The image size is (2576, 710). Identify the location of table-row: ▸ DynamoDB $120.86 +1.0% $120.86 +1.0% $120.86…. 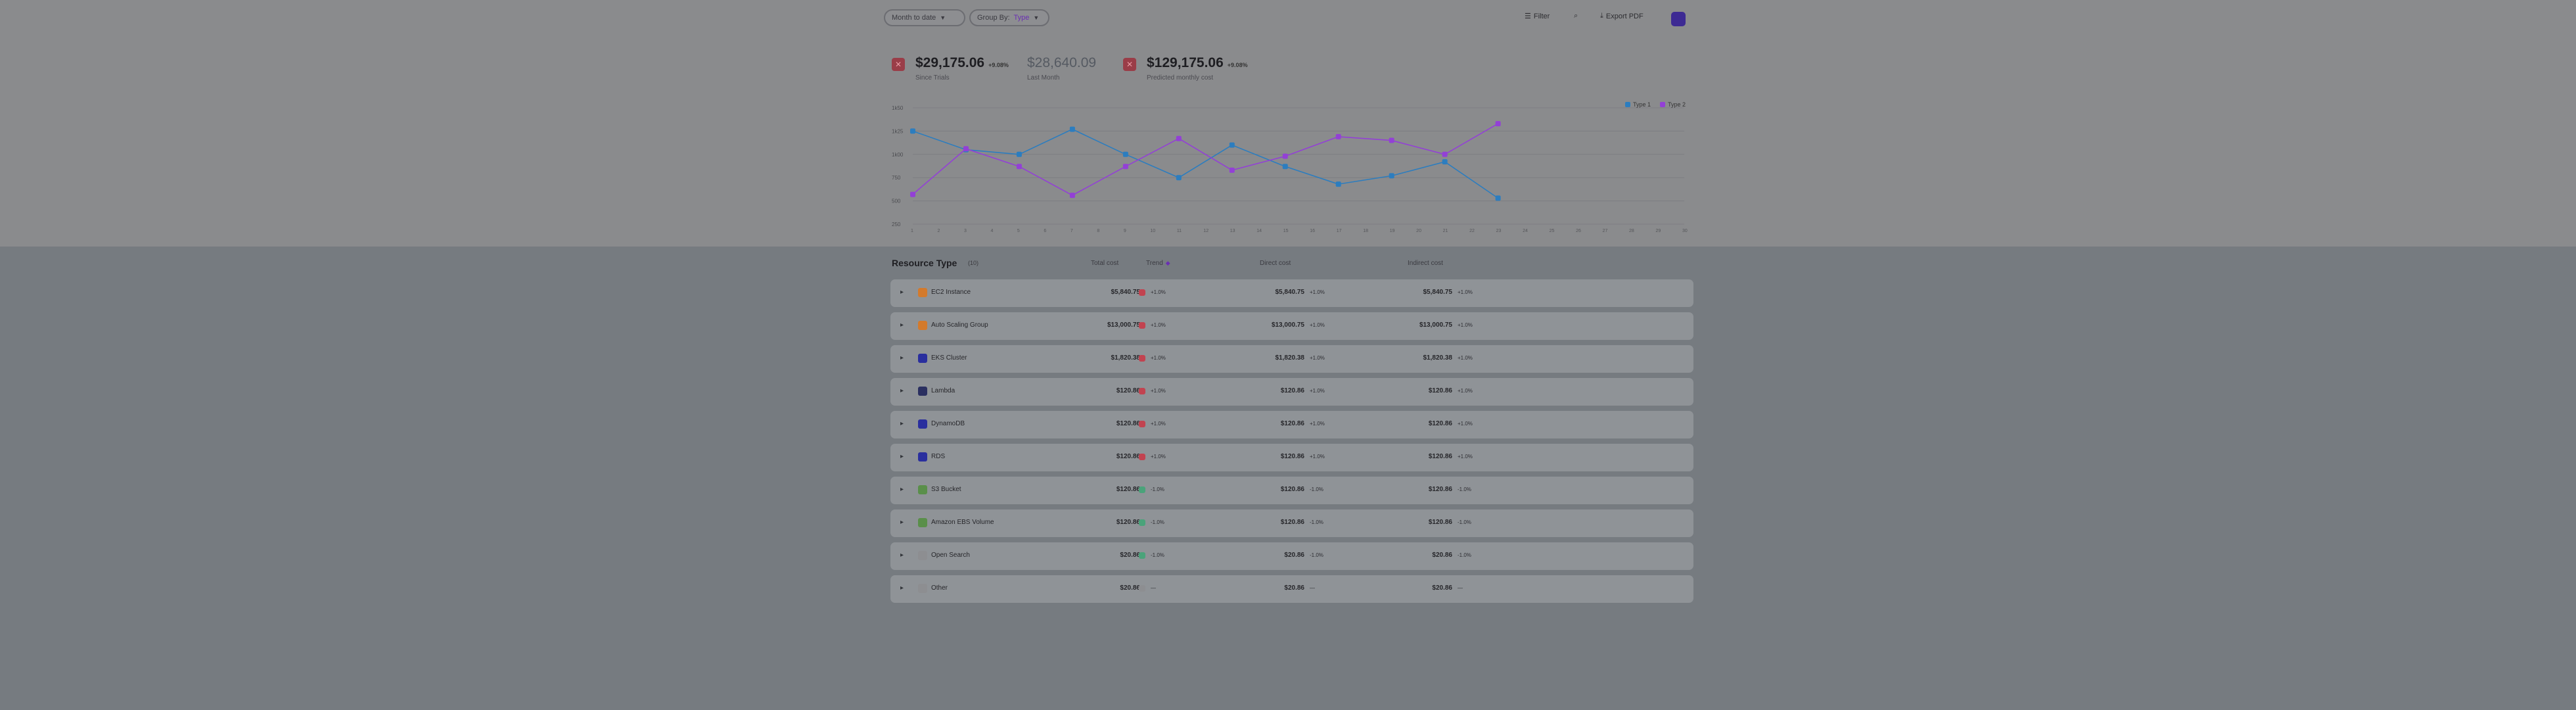
(1292, 425).